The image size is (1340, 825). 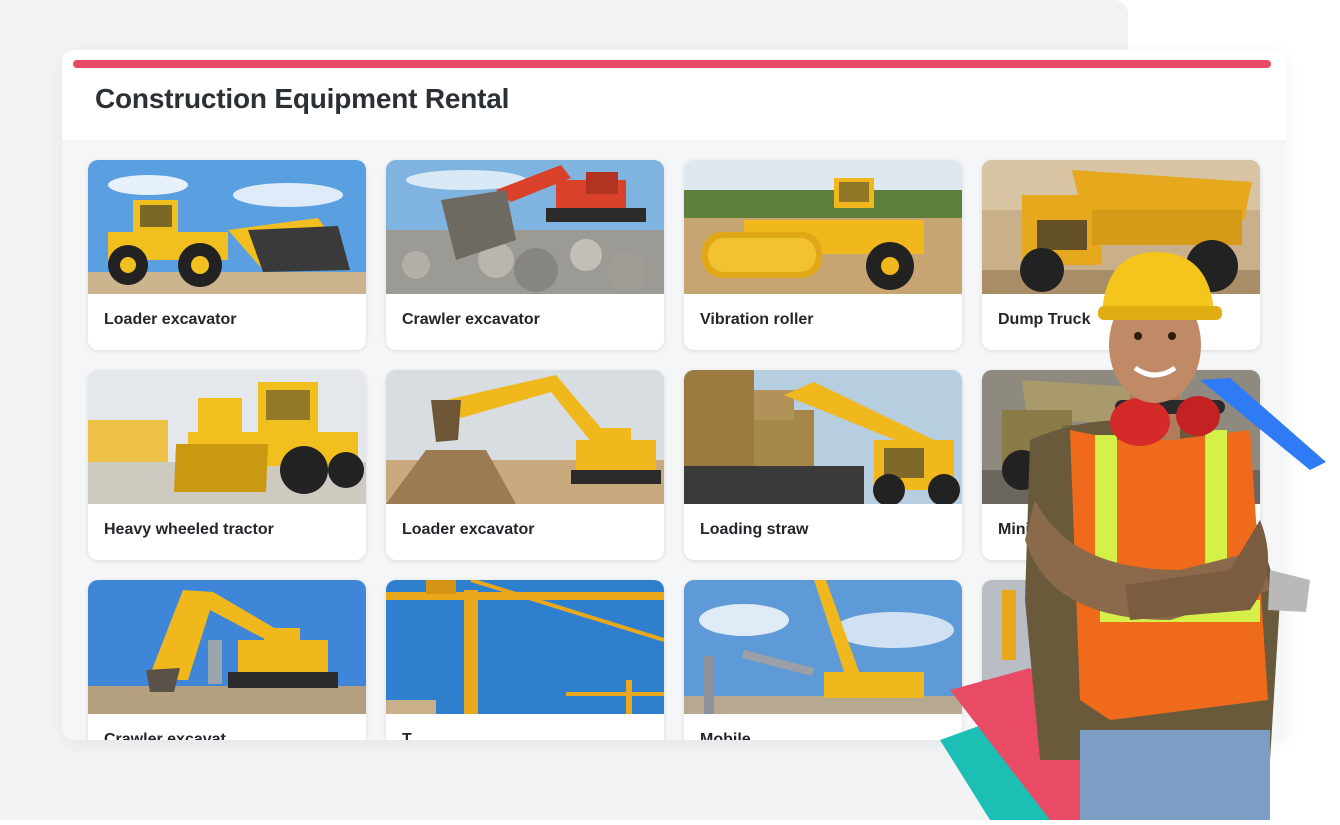 I want to click on equipment-label: T, so click(x=407, y=735).